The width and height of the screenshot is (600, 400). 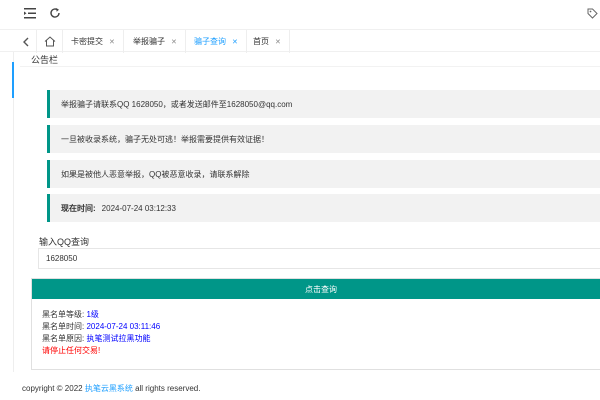 What do you see at coordinates (138, 208) in the screenshot?
I see `time-value: 2024-07-24 03:12:33` at bounding box center [138, 208].